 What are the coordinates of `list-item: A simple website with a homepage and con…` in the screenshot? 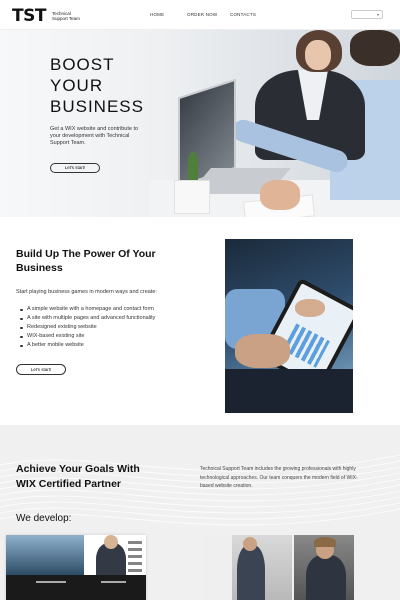 It's located at (87, 309).